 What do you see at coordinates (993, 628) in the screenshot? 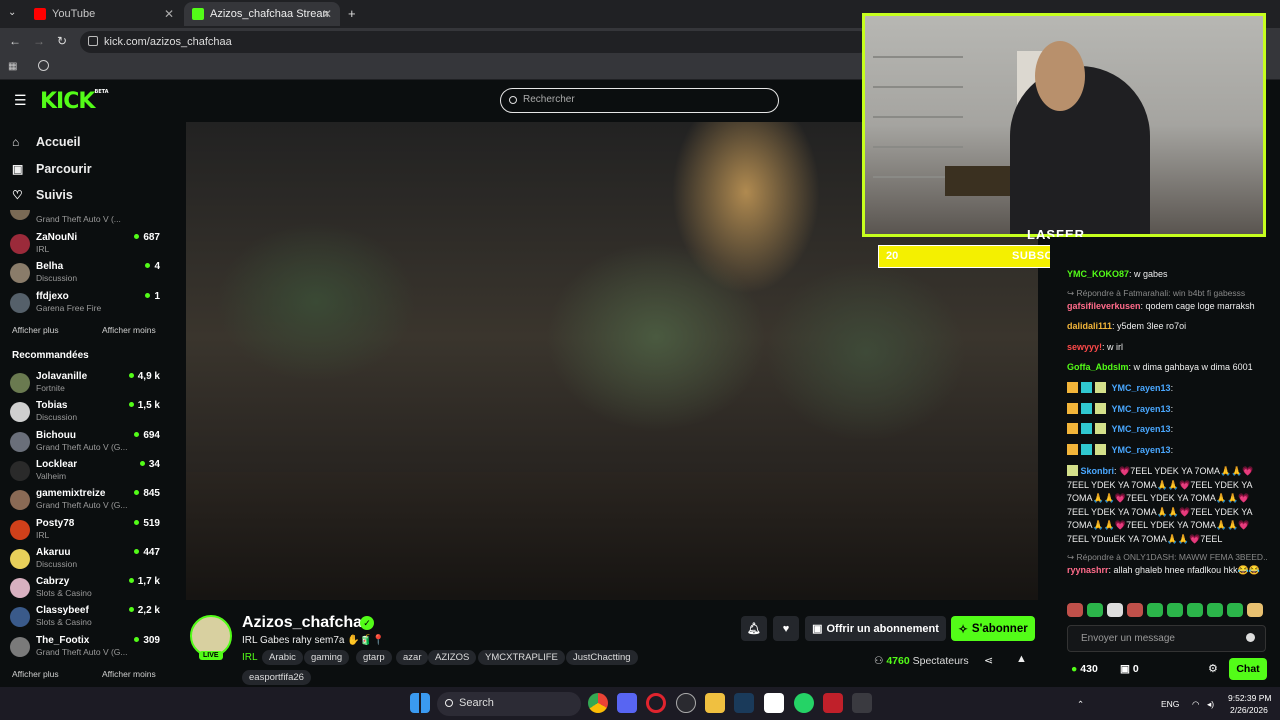
I see `subscribe-button: ✧ S'abonner` at bounding box center [993, 628].